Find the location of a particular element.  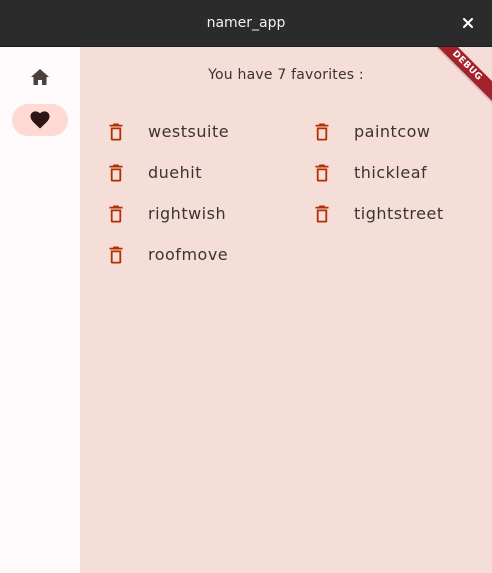

title-bar: namer_app is located at coordinates (246, 23).